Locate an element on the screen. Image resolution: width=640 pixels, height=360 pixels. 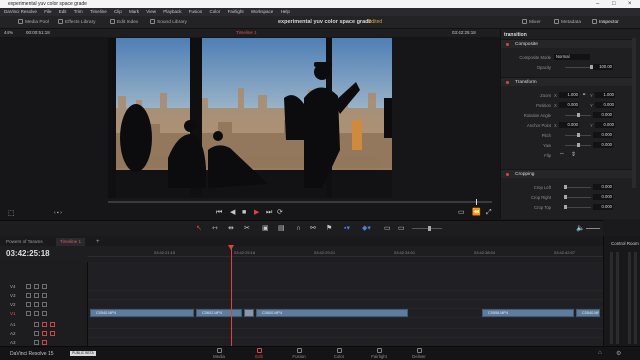
pitch-slider-handle is located at coordinates (578, 135).